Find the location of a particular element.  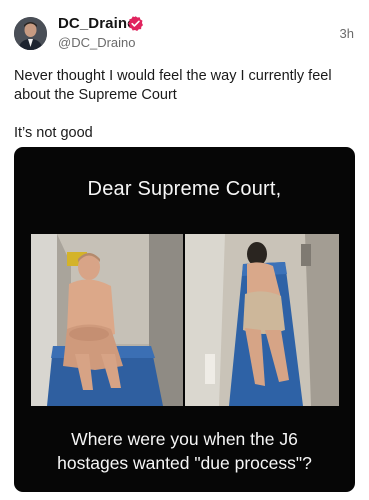

post-timestamp: 3h is located at coordinates (347, 33).